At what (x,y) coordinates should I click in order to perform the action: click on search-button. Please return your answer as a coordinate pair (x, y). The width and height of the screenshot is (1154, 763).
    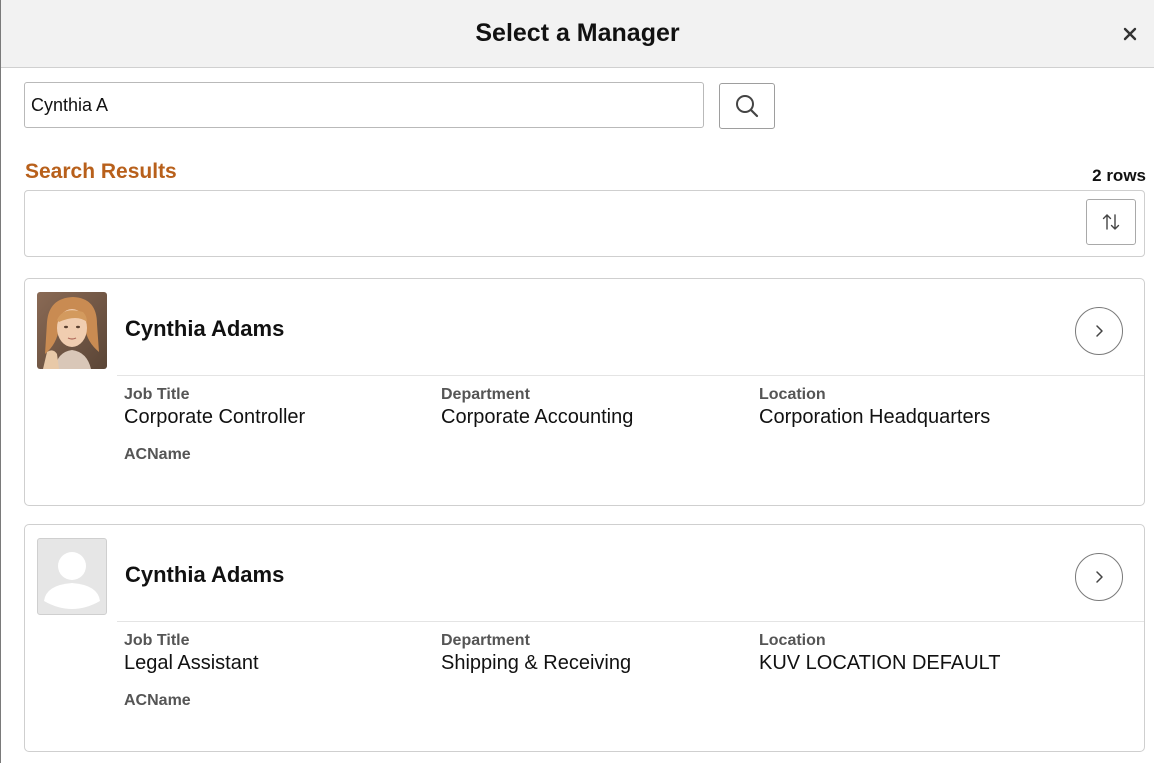
    Looking at the image, I should click on (747, 106).